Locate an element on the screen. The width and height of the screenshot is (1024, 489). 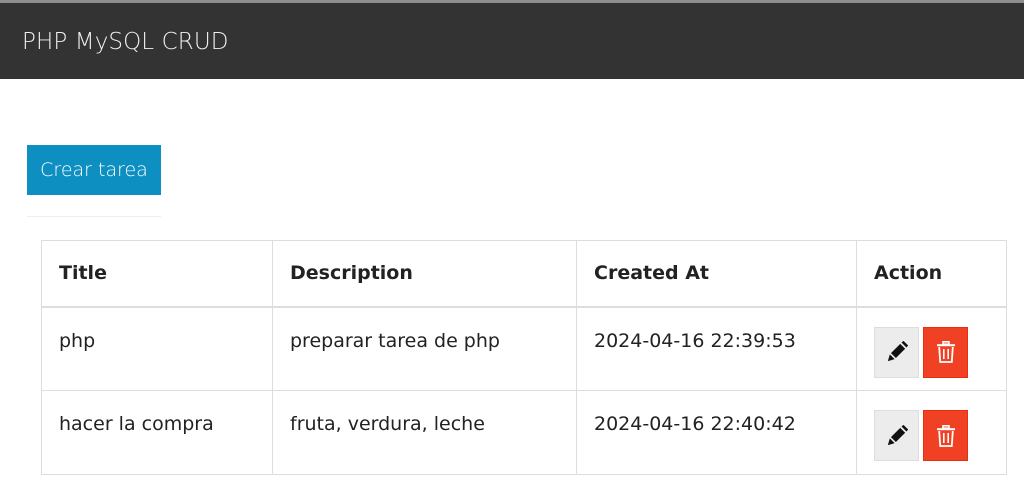
divider is located at coordinates (94, 216).